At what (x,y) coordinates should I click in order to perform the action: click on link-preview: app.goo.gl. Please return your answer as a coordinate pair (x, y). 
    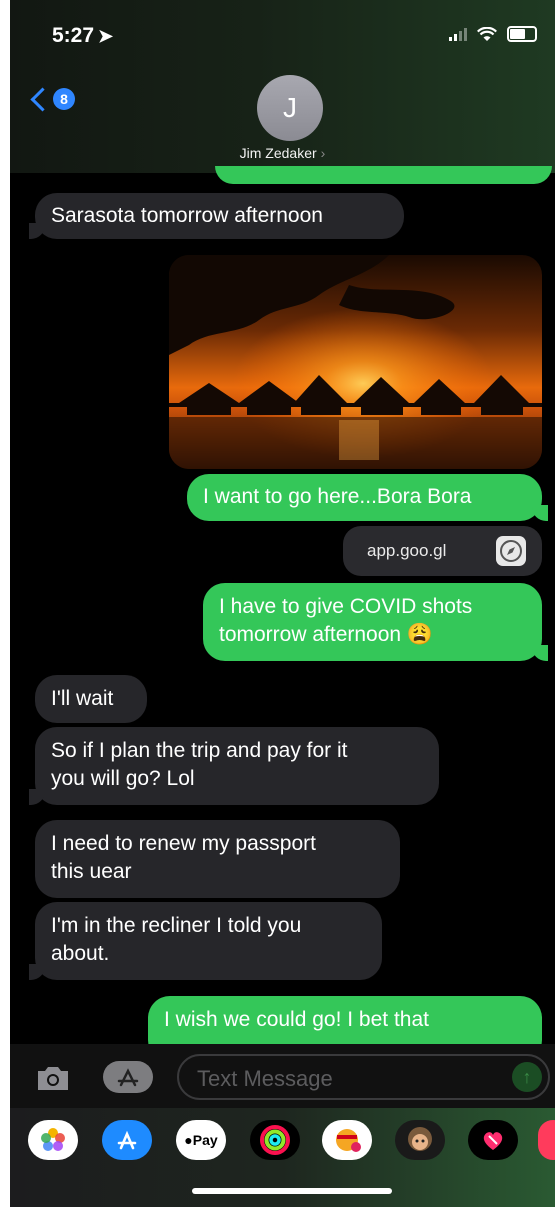
    Looking at the image, I should click on (442, 551).